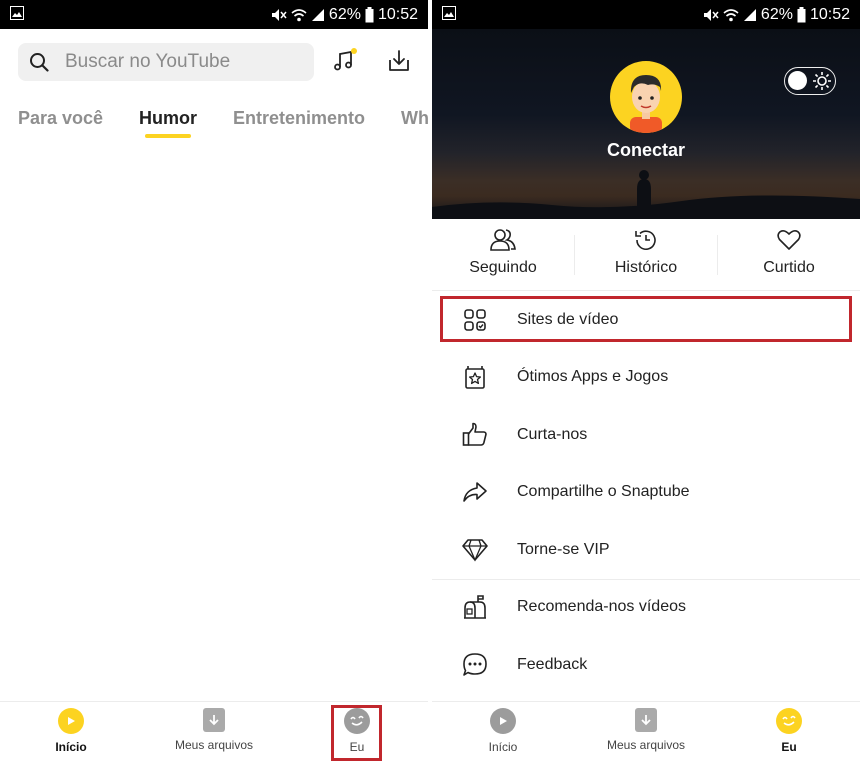 Image resolution: width=860 pixels, height=761 pixels. What do you see at coordinates (789, 721) in the screenshot?
I see `smile-icon` at bounding box center [789, 721].